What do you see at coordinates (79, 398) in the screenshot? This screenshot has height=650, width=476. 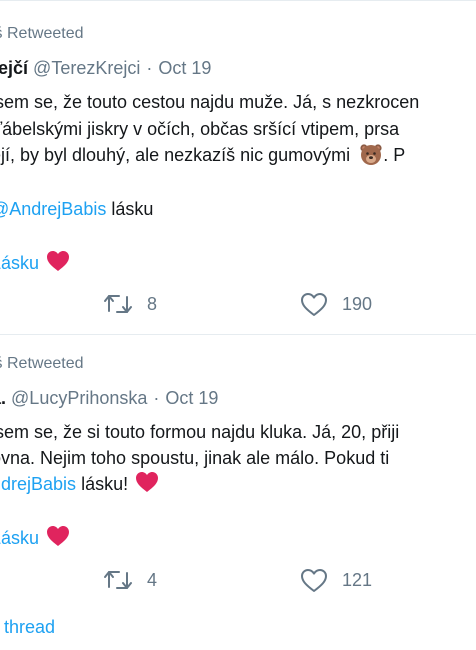 I see `author-handle: @LucyPrihonska` at bounding box center [79, 398].